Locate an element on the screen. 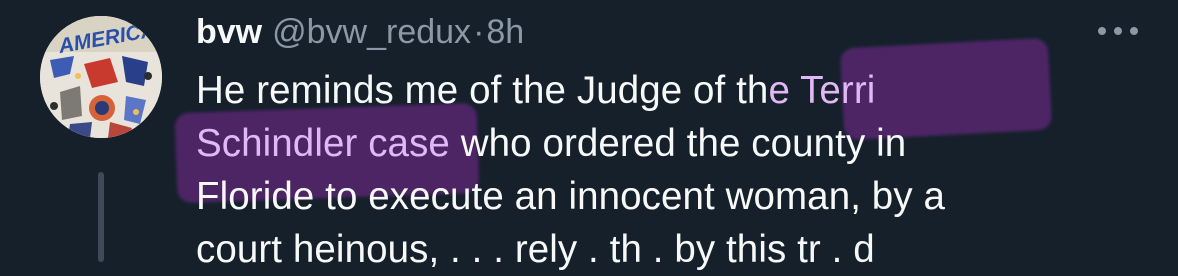 This screenshot has height=276, width=1178. thread-line is located at coordinates (101, 217).